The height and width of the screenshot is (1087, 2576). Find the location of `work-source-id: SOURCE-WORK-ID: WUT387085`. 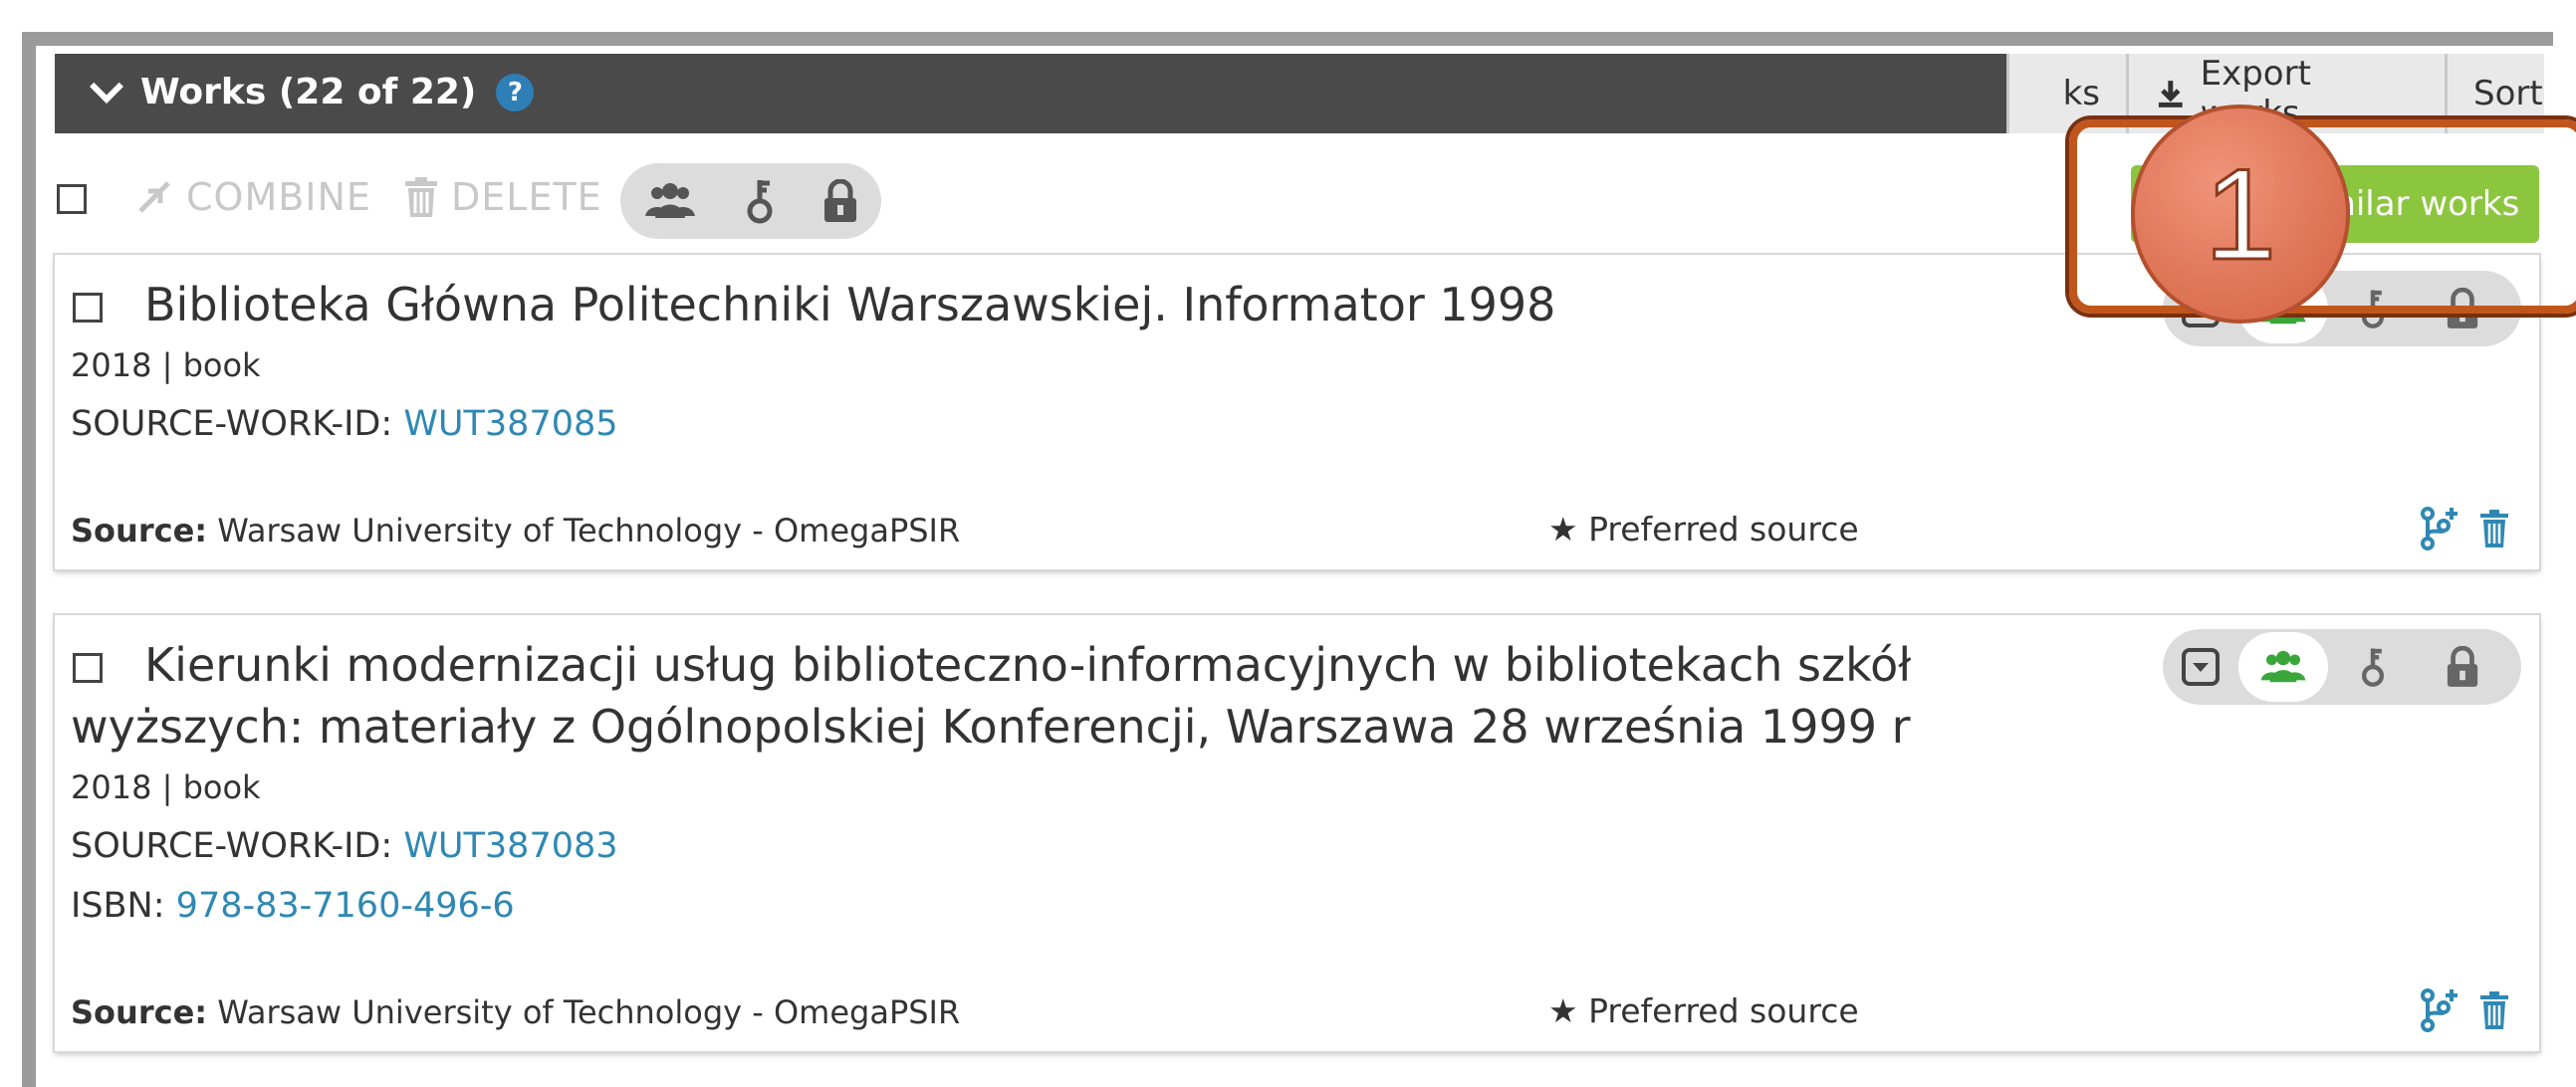

work-source-id: SOURCE-WORK-ID: WUT387085 is located at coordinates (344, 424).